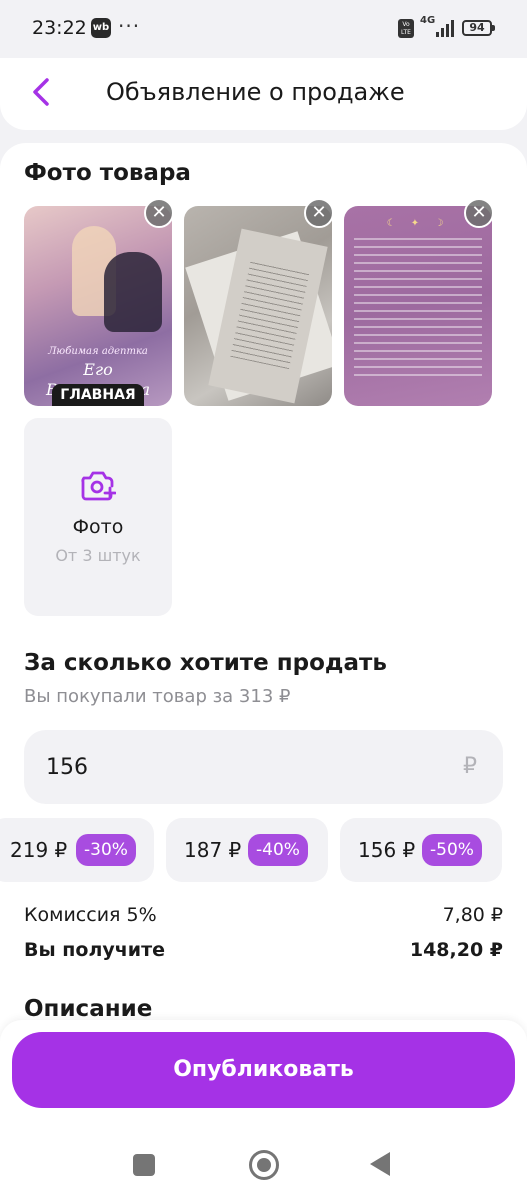  I want to click on price-suggestion-chip: 187 ₽ -40%, so click(247, 850).